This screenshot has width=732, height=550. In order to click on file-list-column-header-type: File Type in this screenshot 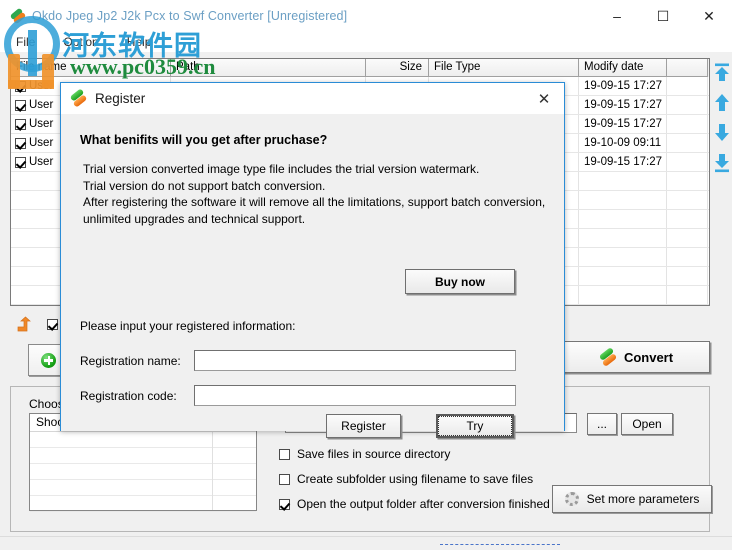, I will do `click(504, 68)`.